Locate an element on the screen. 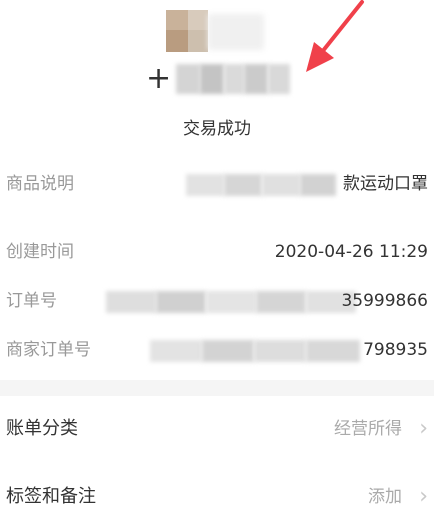 The width and height of the screenshot is (434, 520). bill-category-value: 经营所得 is located at coordinates (368, 429).